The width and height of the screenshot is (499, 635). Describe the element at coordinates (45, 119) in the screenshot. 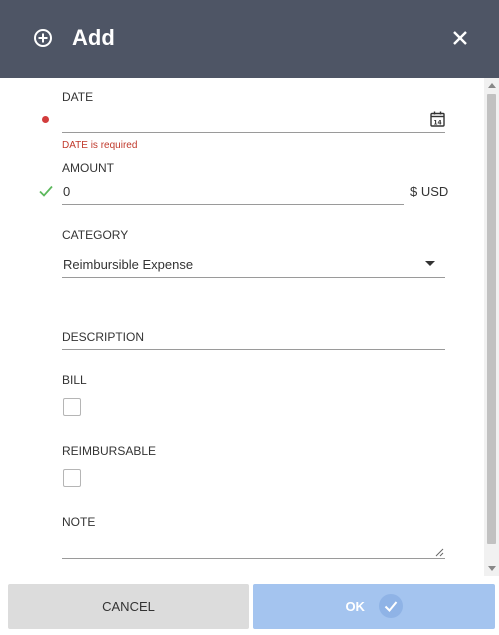

I see `required-indicator` at that location.